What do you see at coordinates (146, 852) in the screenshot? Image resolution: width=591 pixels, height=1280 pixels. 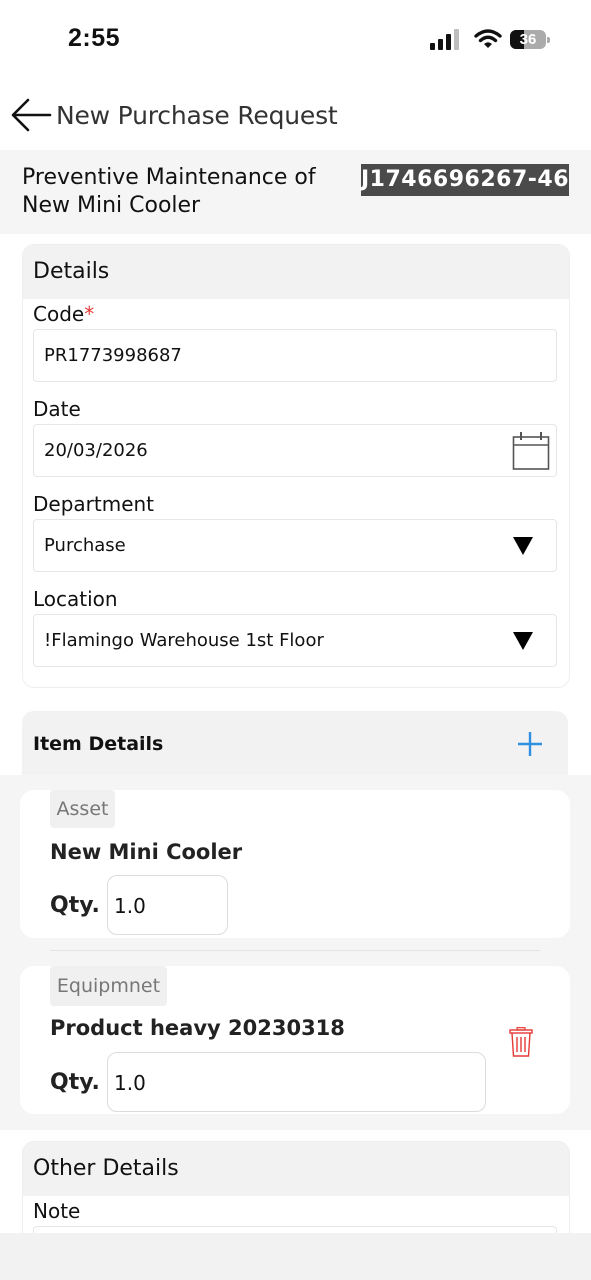 I see `item-name: New Mini Cooler` at bounding box center [146, 852].